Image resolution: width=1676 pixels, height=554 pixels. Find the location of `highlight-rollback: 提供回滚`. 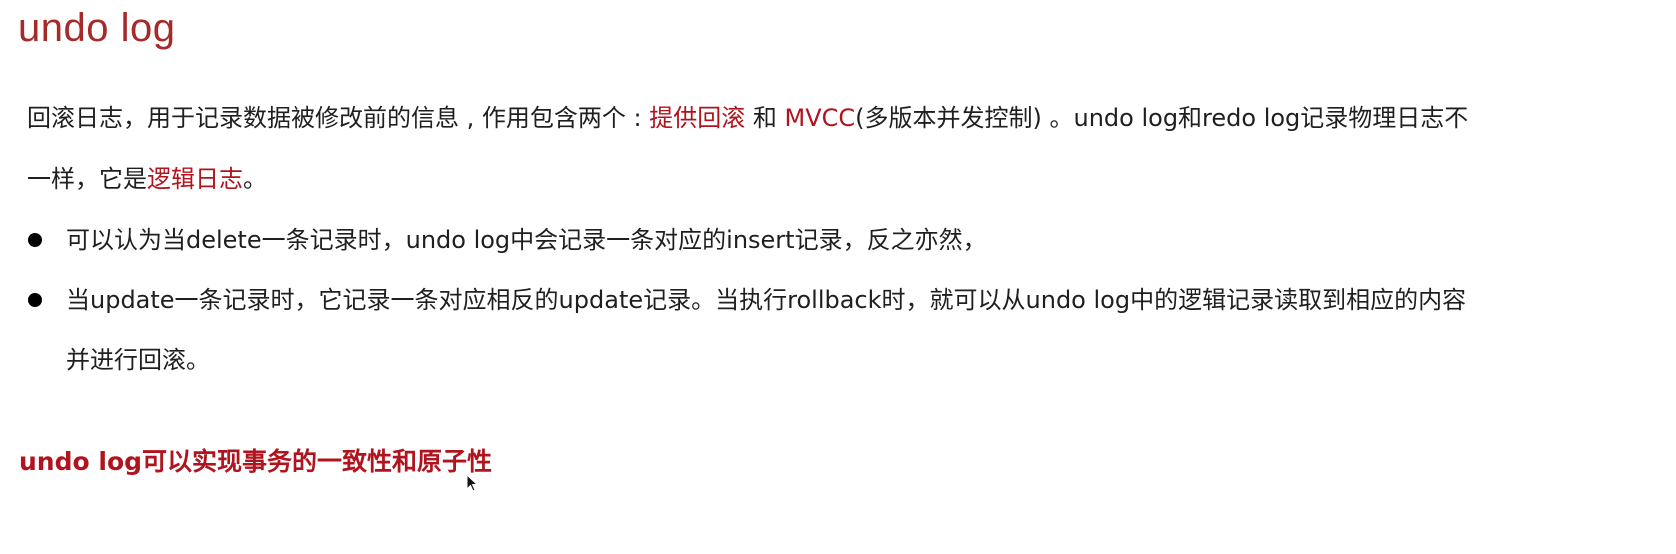

highlight-rollback: 提供回滚 is located at coordinates (697, 118).